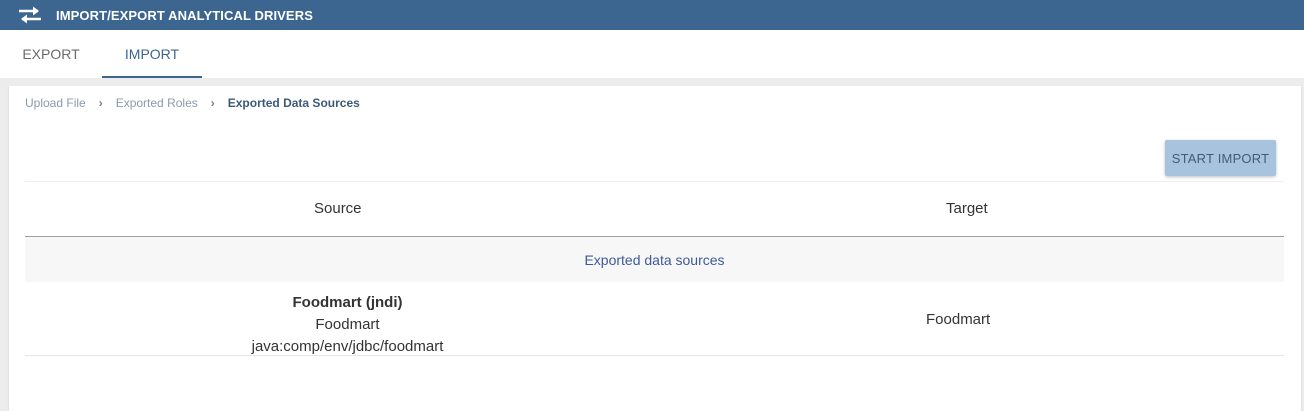 This screenshot has height=411, width=1304. I want to click on tab-import-label: IMPORT, so click(152, 54).